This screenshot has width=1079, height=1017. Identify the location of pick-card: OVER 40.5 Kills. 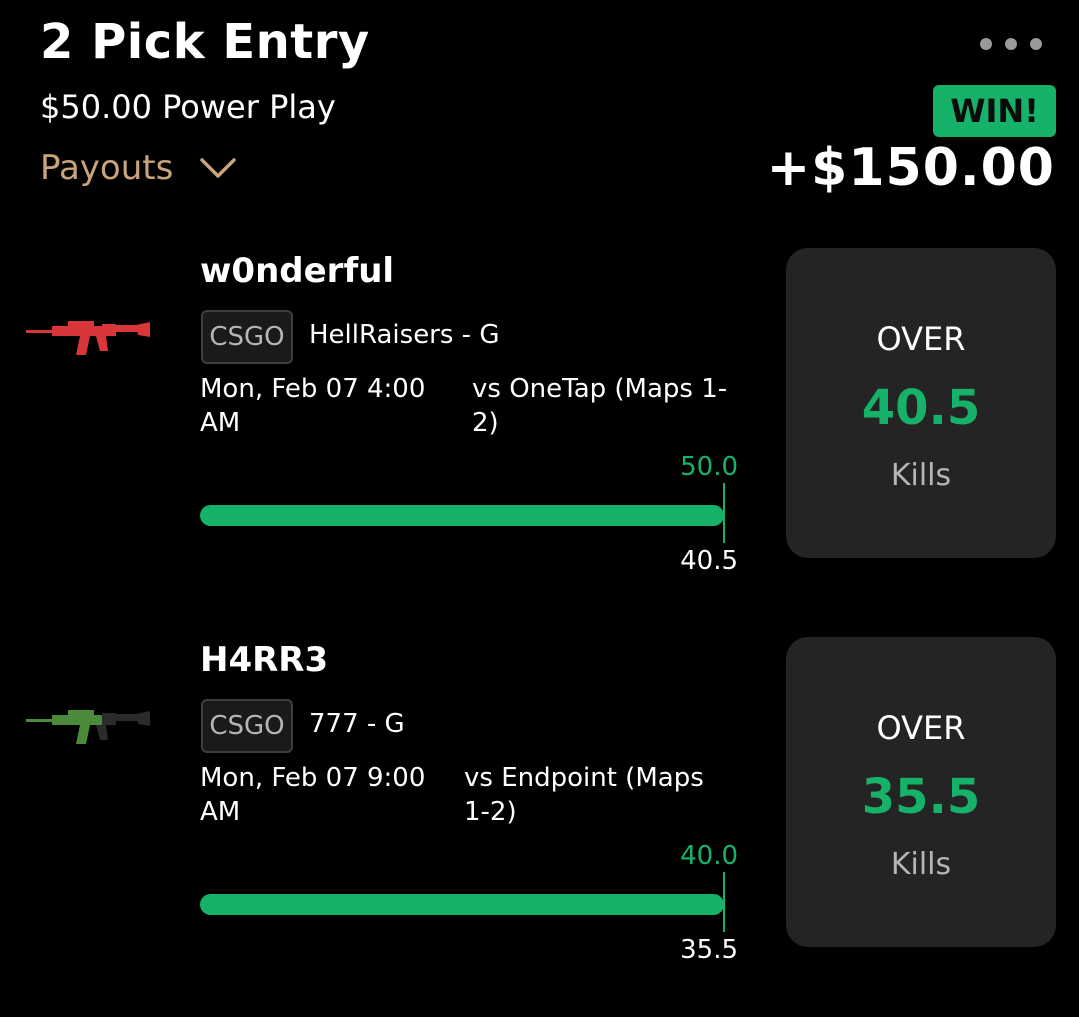
(921, 403).